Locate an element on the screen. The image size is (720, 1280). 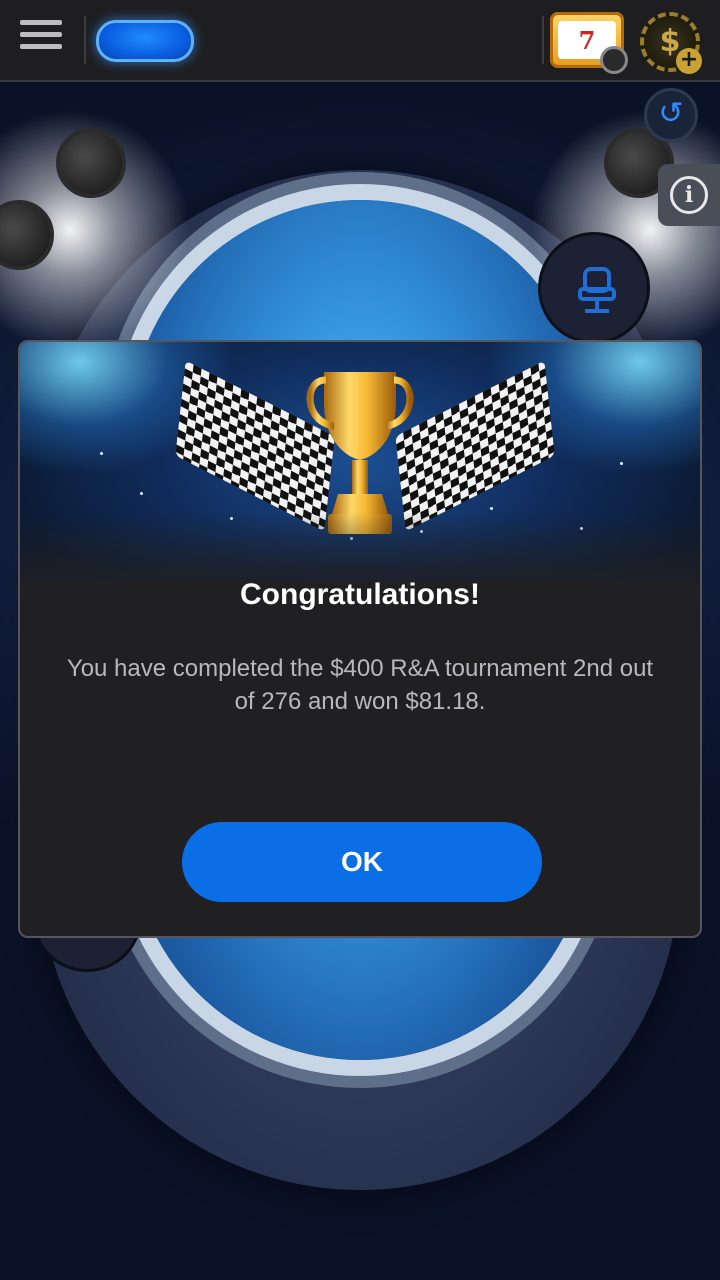
slot-reel-seven: 7 is located at coordinates (587, 40).